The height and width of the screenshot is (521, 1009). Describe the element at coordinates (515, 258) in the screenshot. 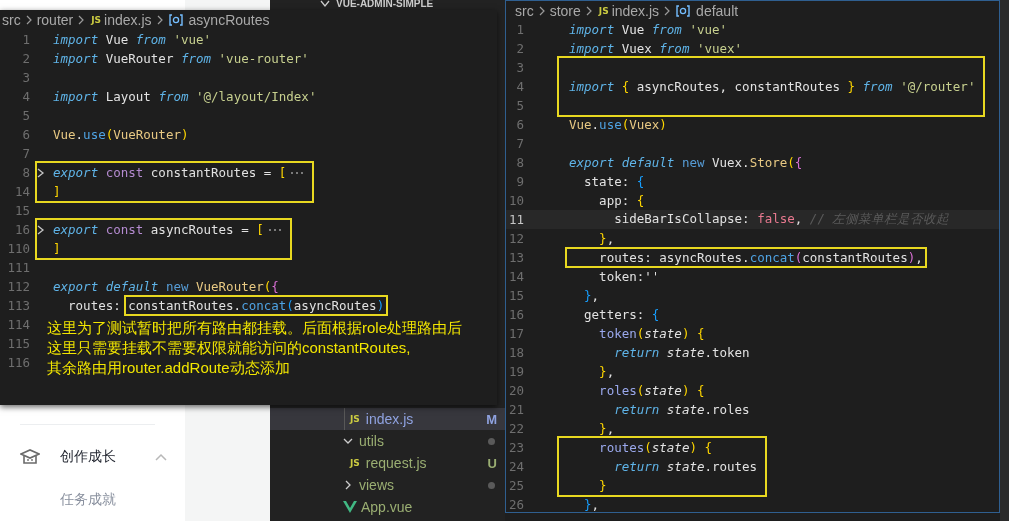

I see `line-number: 13` at that location.